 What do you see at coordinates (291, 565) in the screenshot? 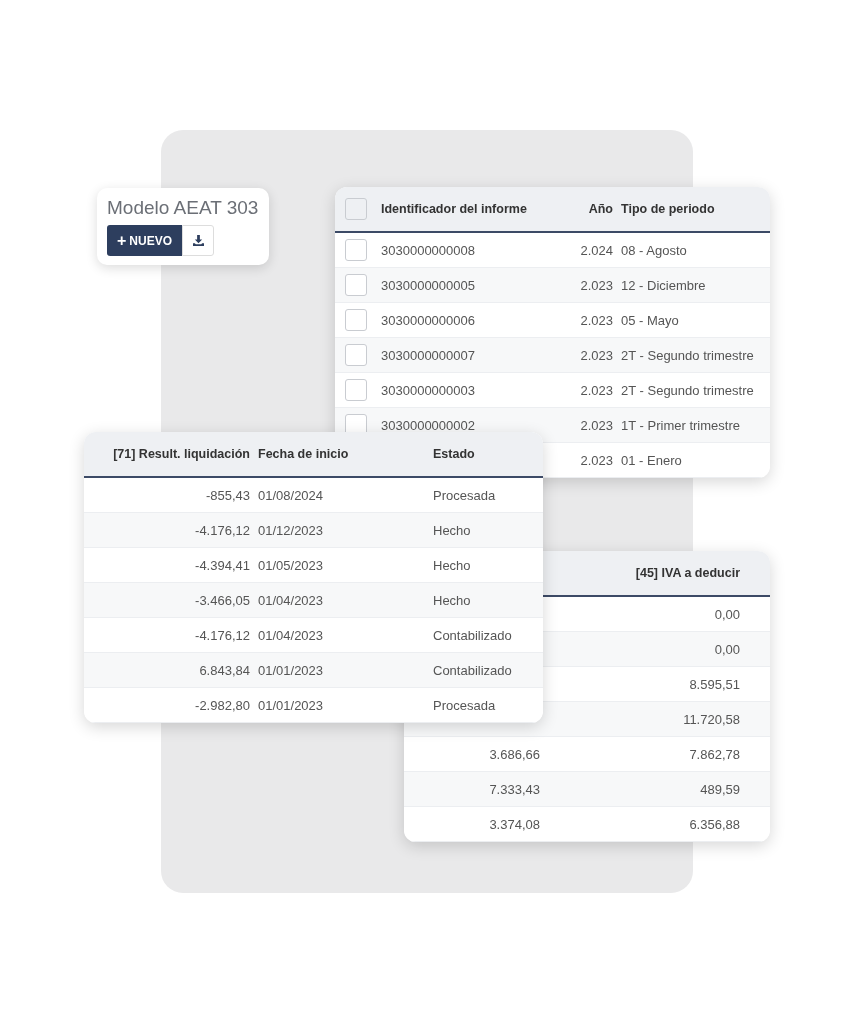
I see `table-cell-text: 01/05/2023` at bounding box center [291, 565].